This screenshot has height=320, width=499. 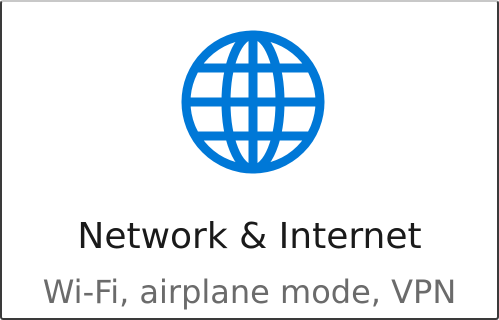 What do you see at coordinates (253, 102) in the screenshot?
I see `globe-icon` at bounding box center [253, 102].